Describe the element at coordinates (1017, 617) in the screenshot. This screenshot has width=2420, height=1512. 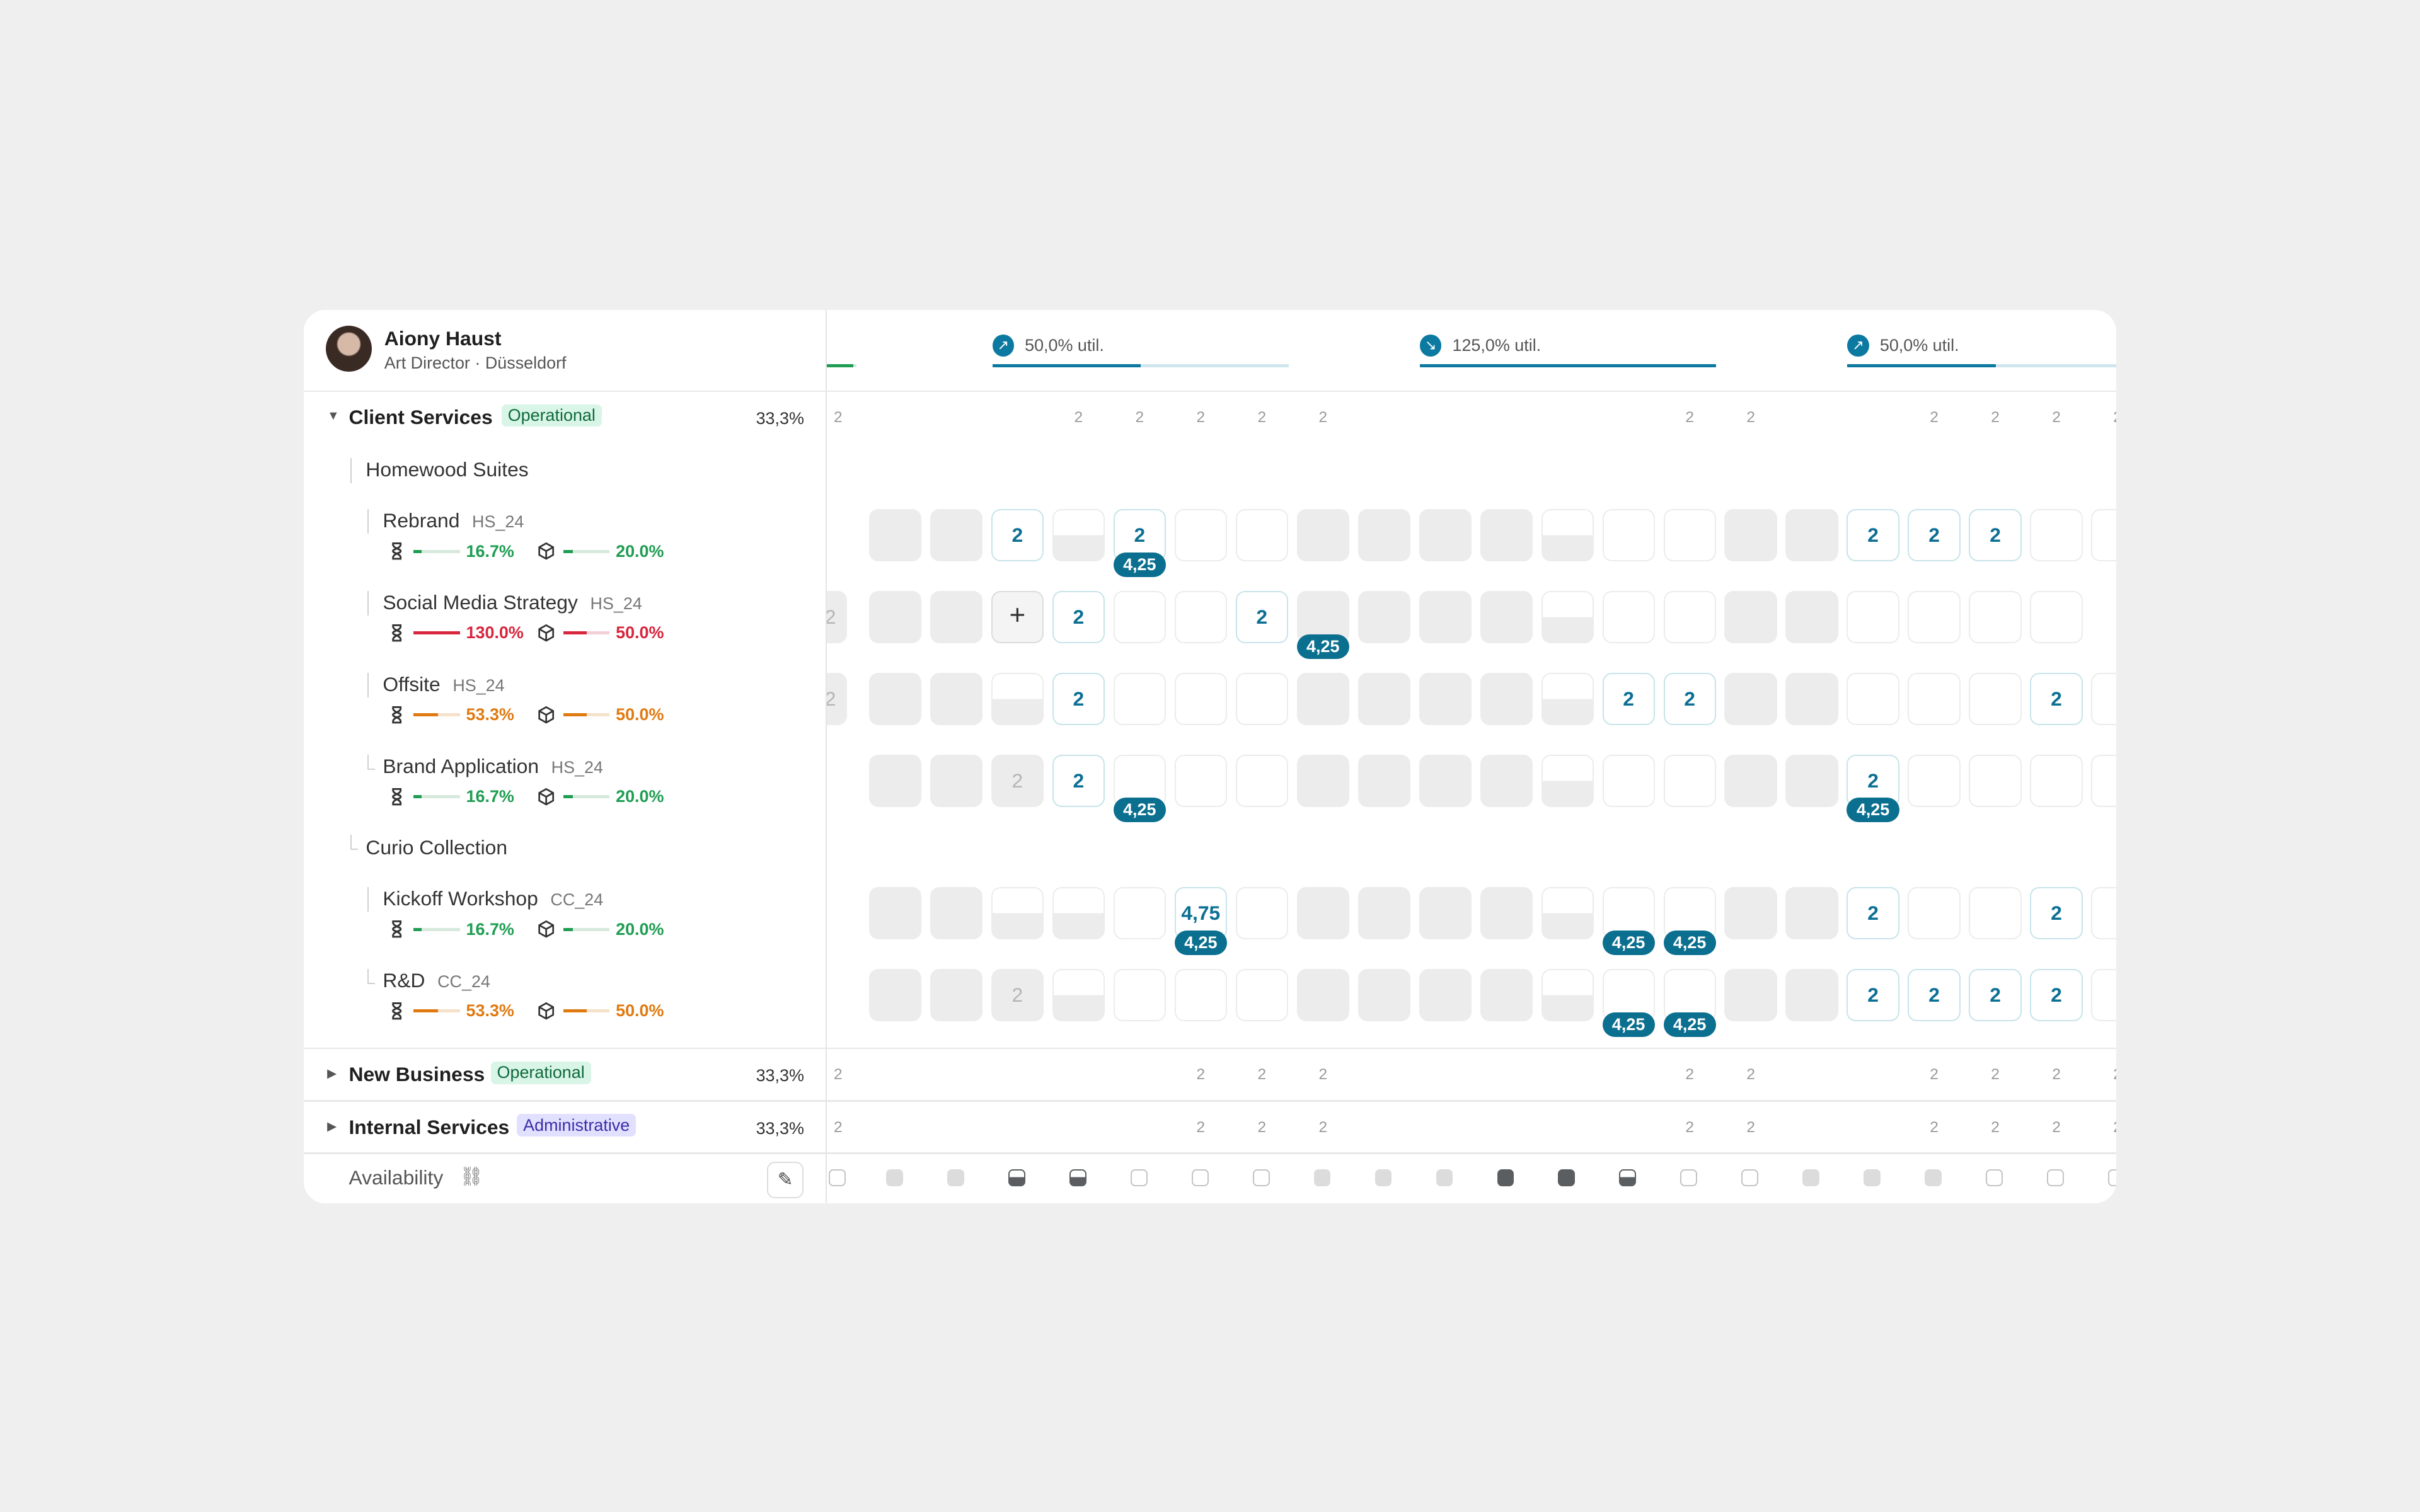
I see `add-entry-button: +` at that location.